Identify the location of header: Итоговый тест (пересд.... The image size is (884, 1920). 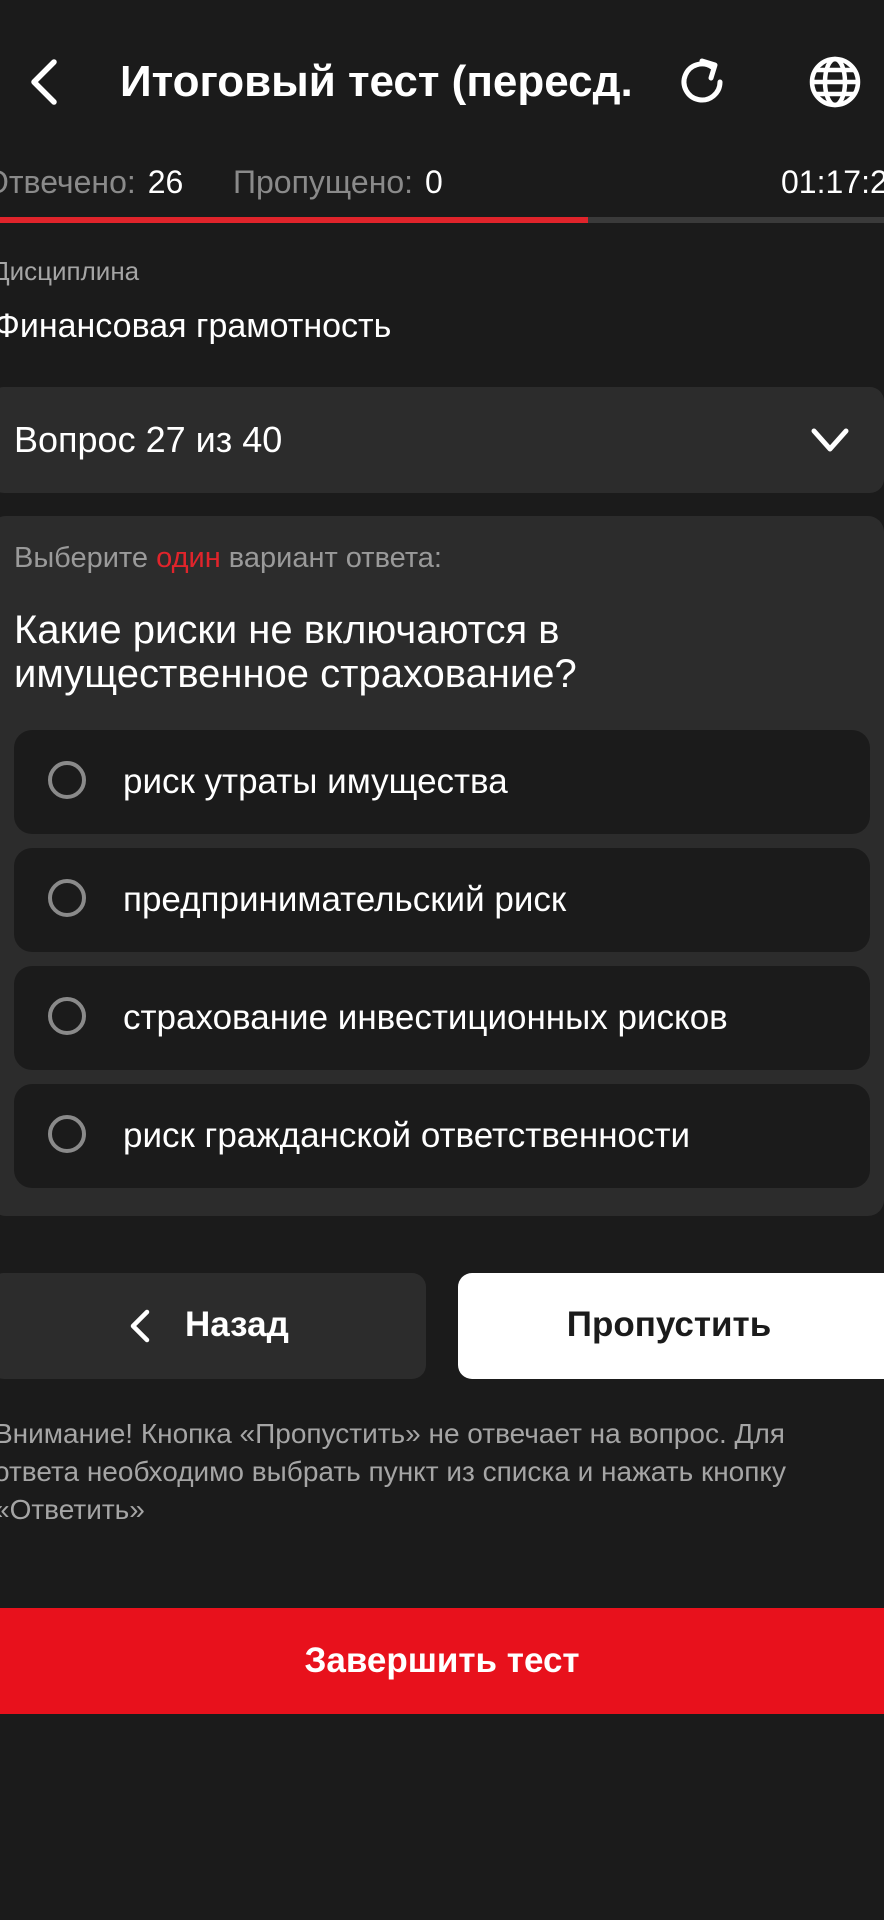
(442, 82).